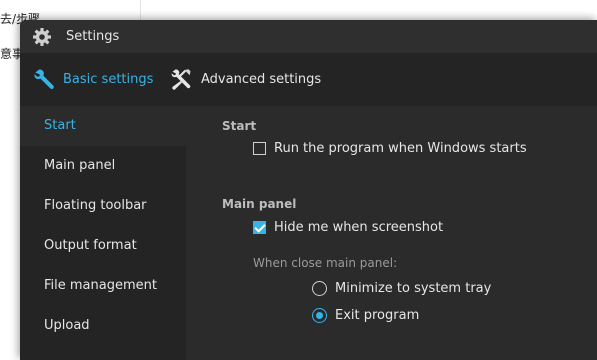  I want to click on checkbox-box-checked, so click(259, 227).